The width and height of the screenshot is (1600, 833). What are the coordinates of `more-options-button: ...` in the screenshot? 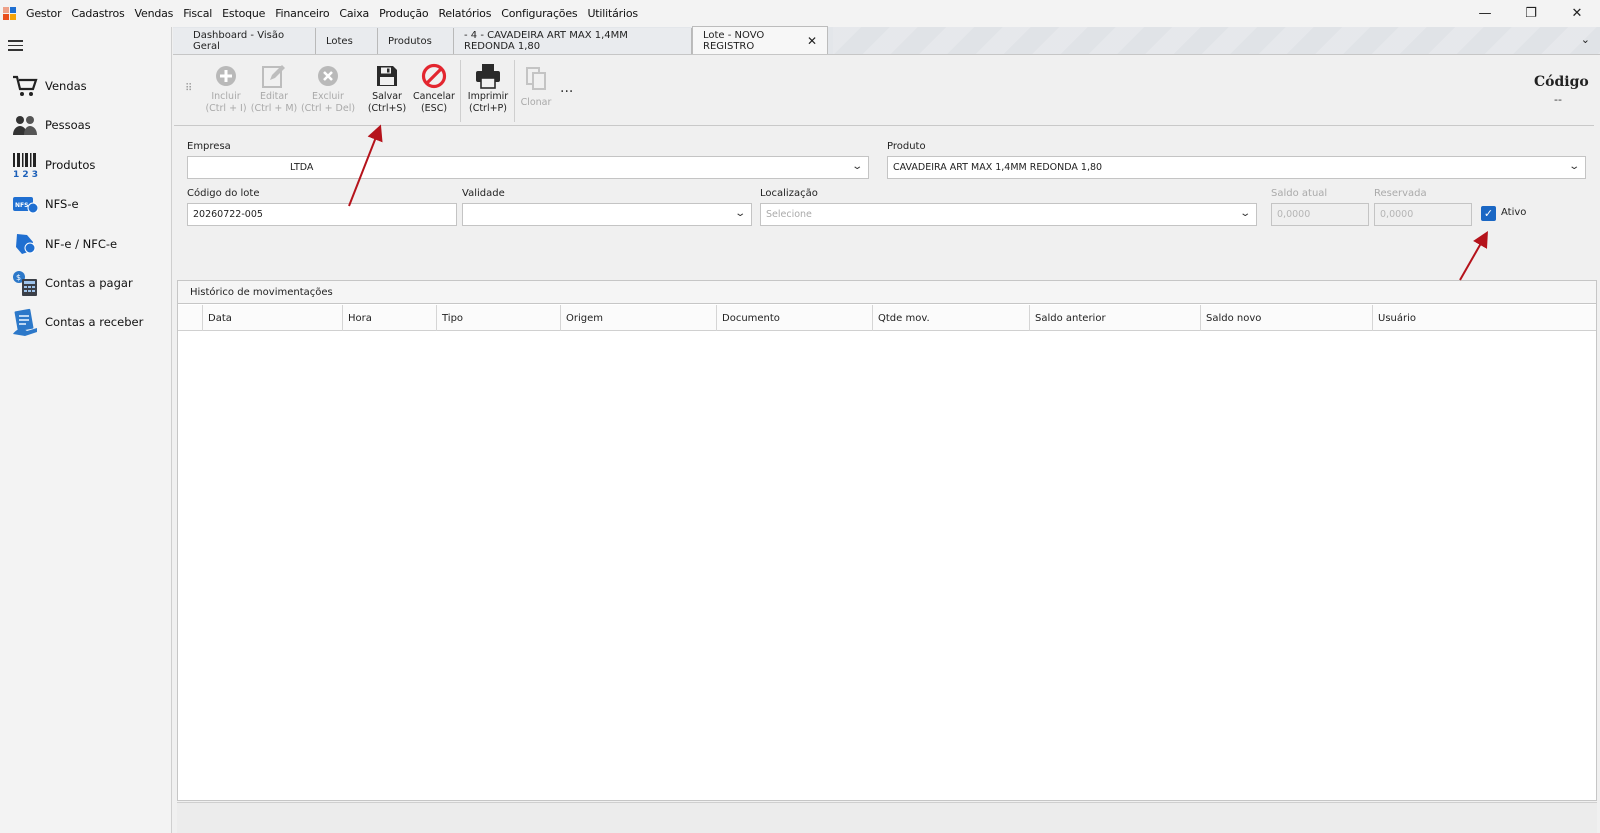 It's located at (566, 88).